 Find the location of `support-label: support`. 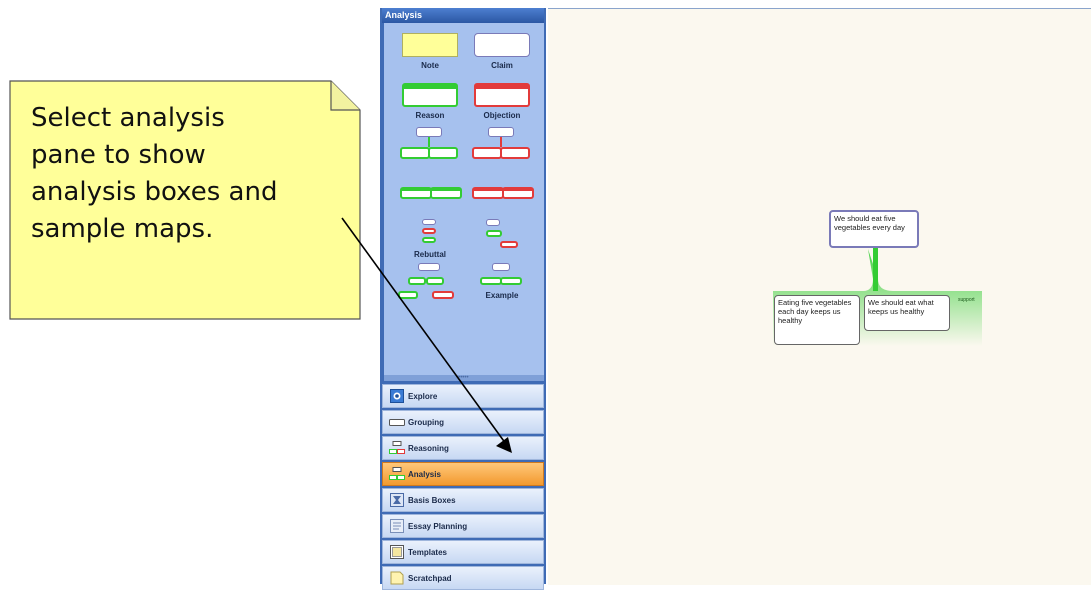

support-label: support is located at coordinates (966, 300).